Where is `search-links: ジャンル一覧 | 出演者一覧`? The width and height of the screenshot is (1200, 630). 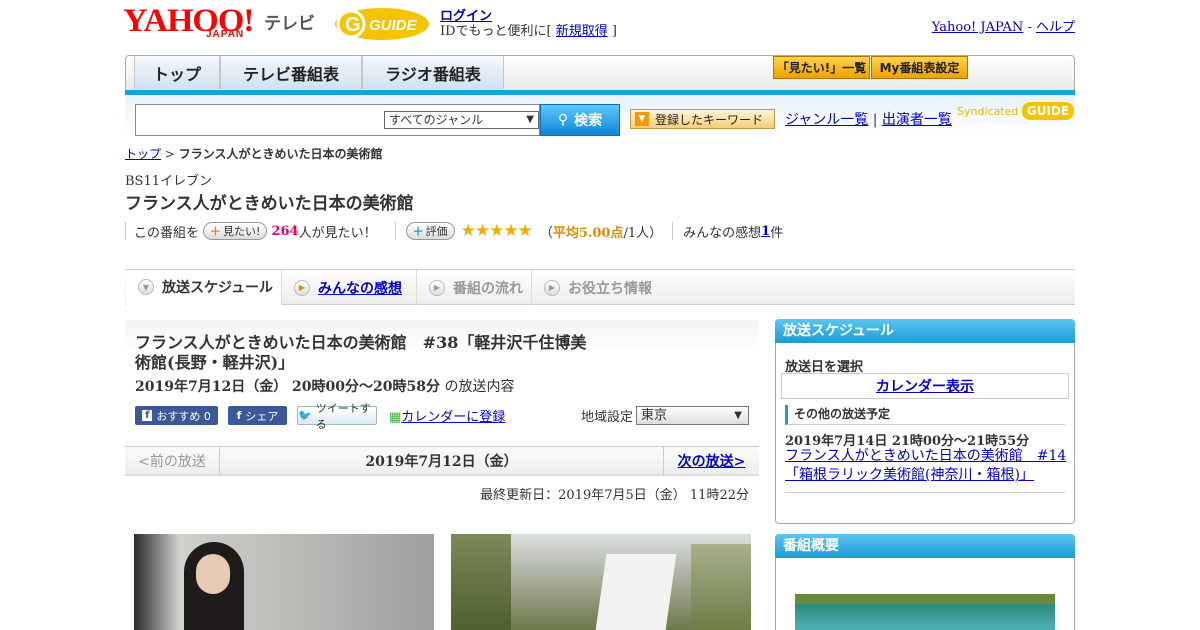
search-links: ジャンル一覧 | 出演者一覧 is located at coordinates (868, 119).